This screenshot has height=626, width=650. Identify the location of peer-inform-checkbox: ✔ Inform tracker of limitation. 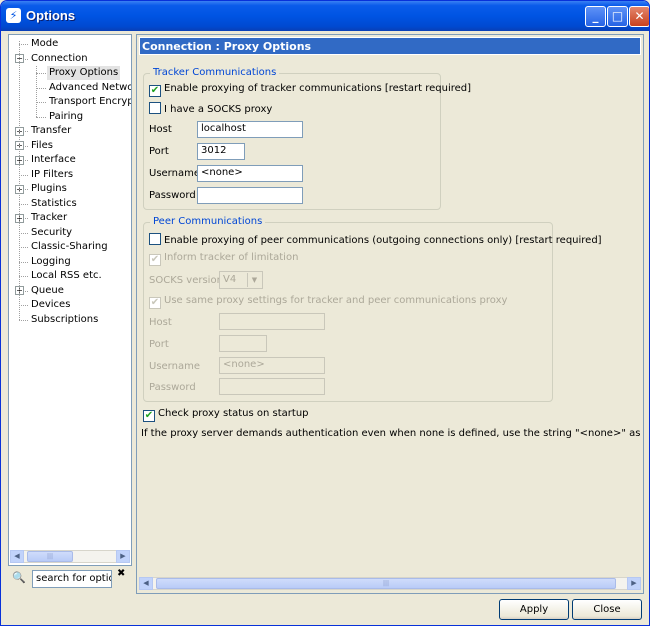
(223, 259).